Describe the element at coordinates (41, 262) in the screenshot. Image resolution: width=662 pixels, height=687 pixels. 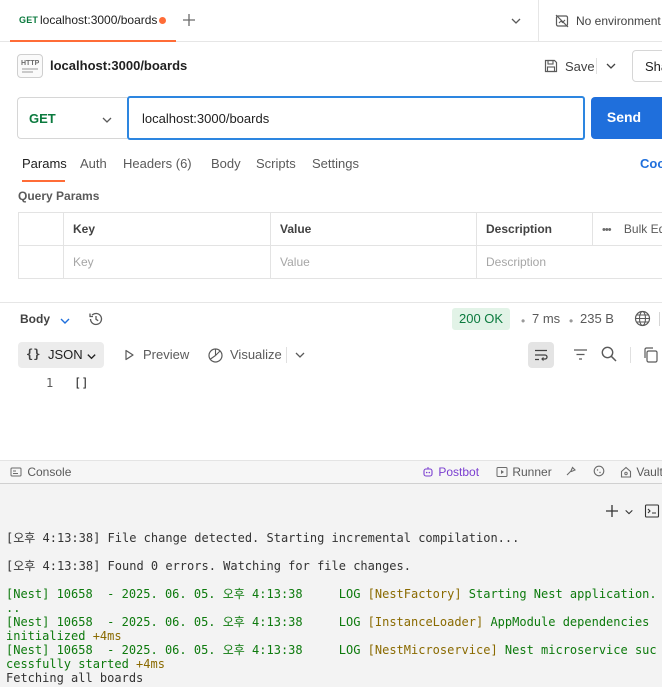
I see `row-checkbox` at that location.